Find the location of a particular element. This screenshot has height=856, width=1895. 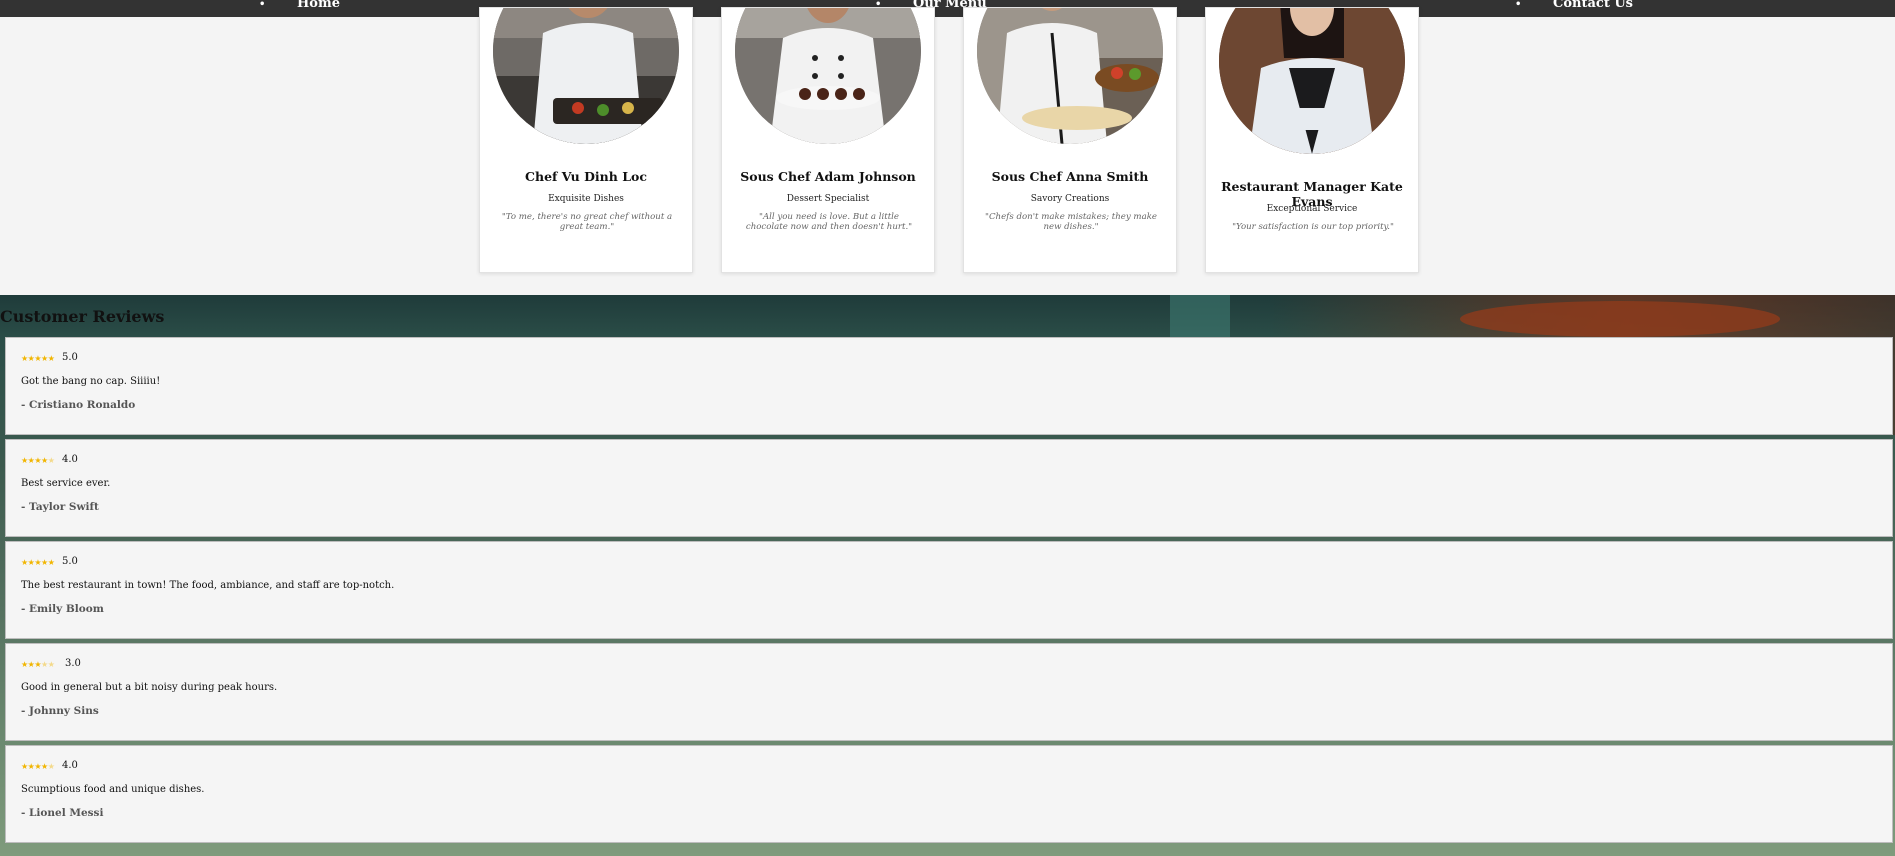

review-text: Scumptious food and unique dishes. is located at coordinates (113, 789).